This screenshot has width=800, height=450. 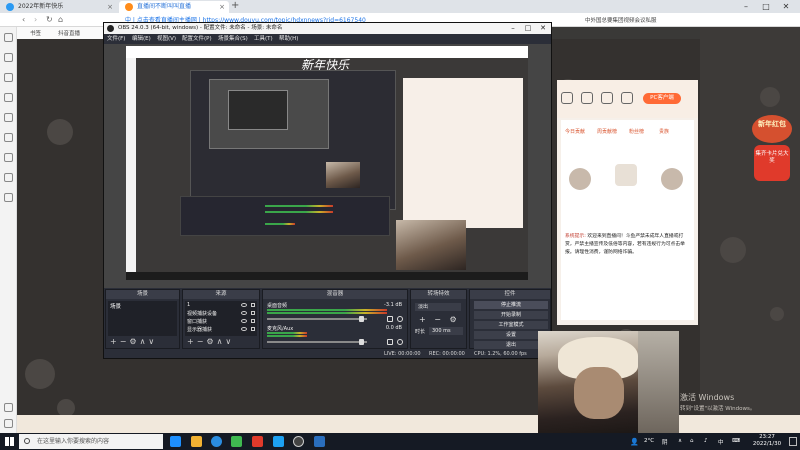 I want to click on volume-icon: ♪, so click(x=706, y=441).